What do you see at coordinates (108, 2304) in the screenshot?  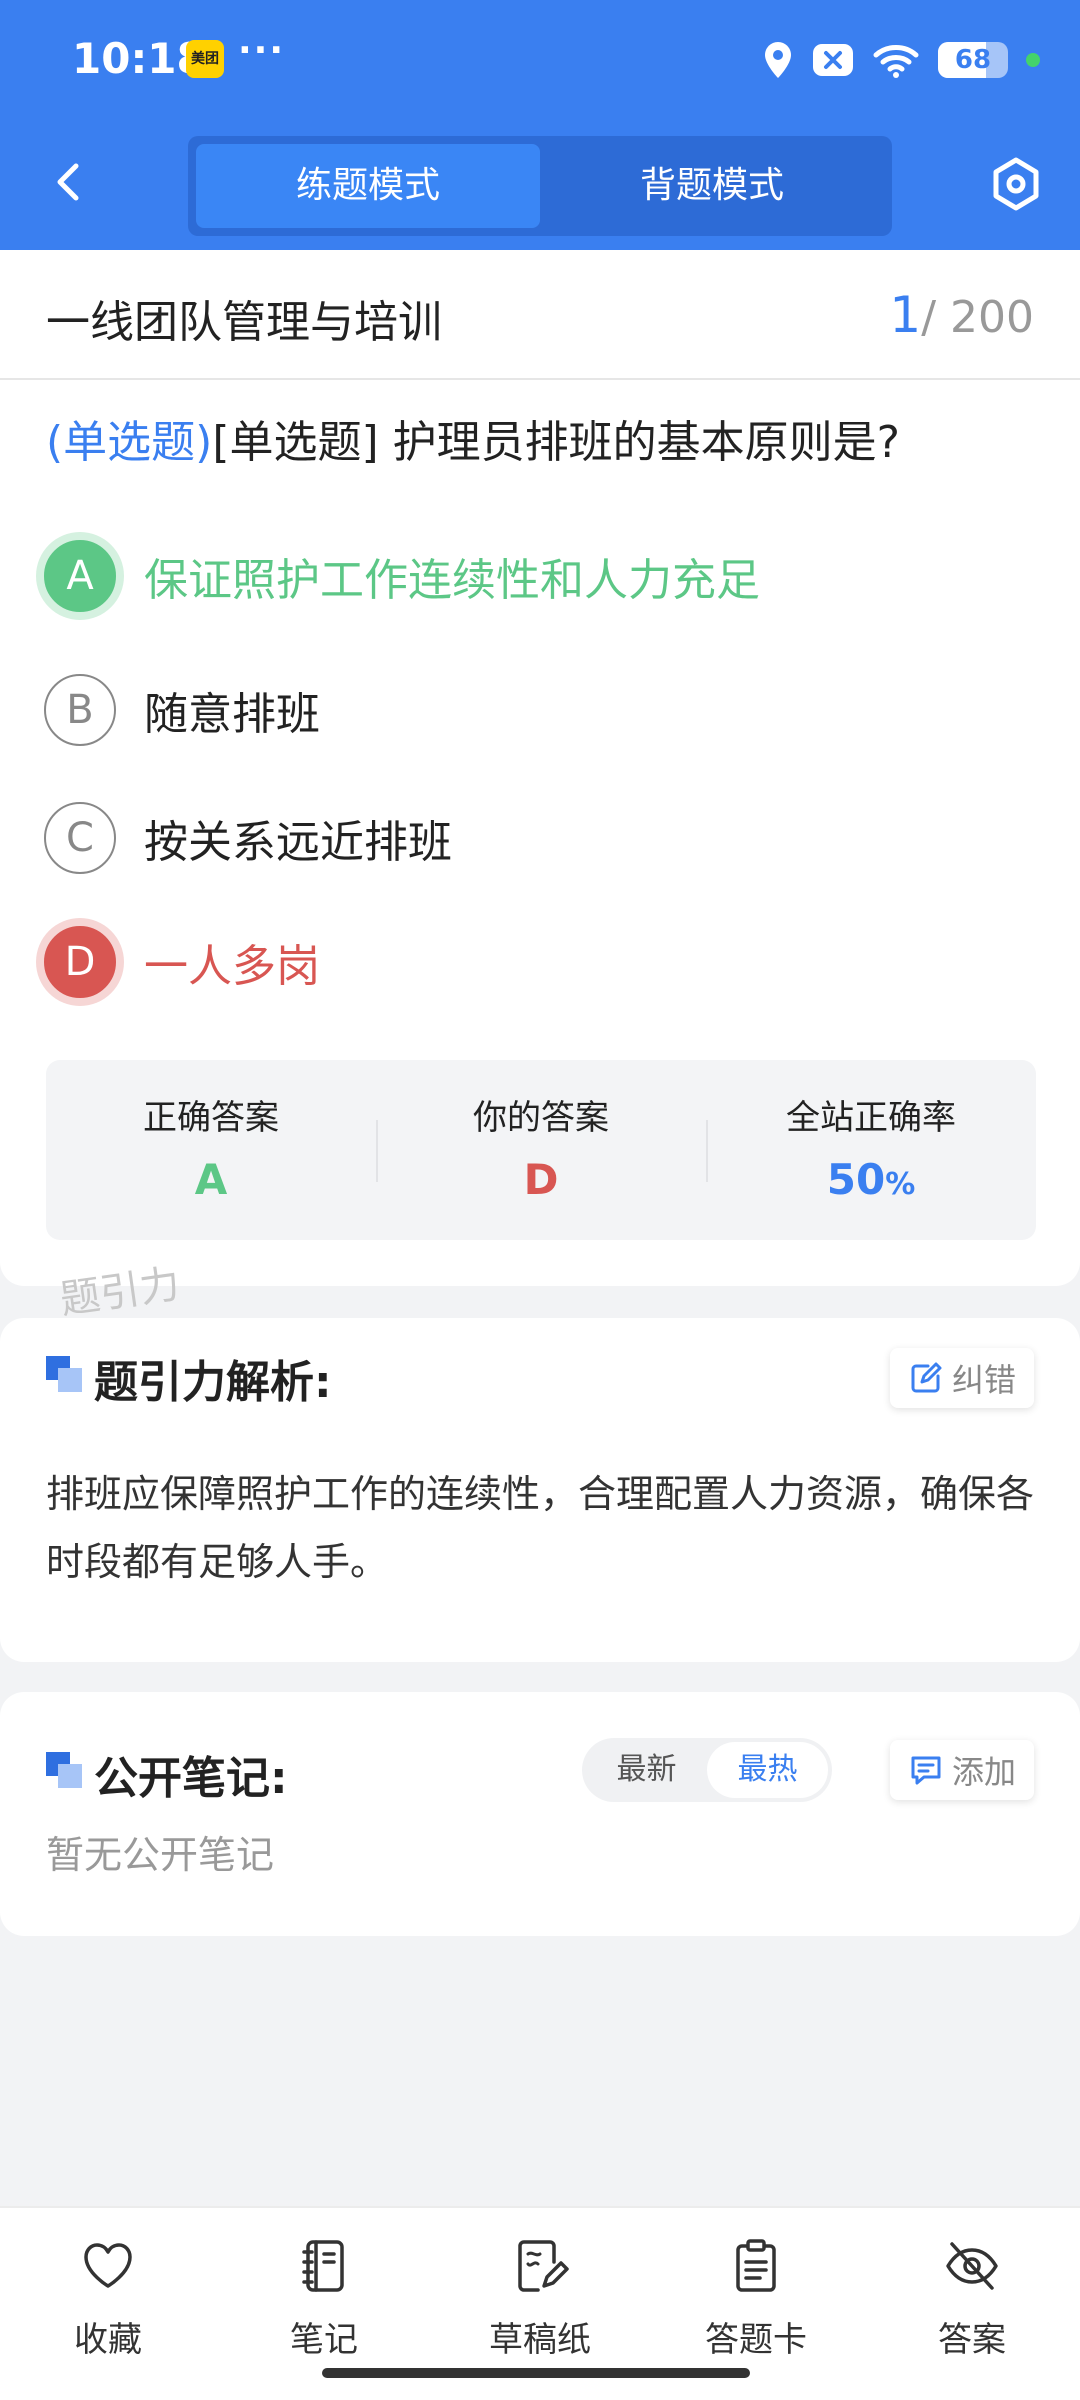 I see `favorite-button: 收藏` at bounding box center [108, 2304].